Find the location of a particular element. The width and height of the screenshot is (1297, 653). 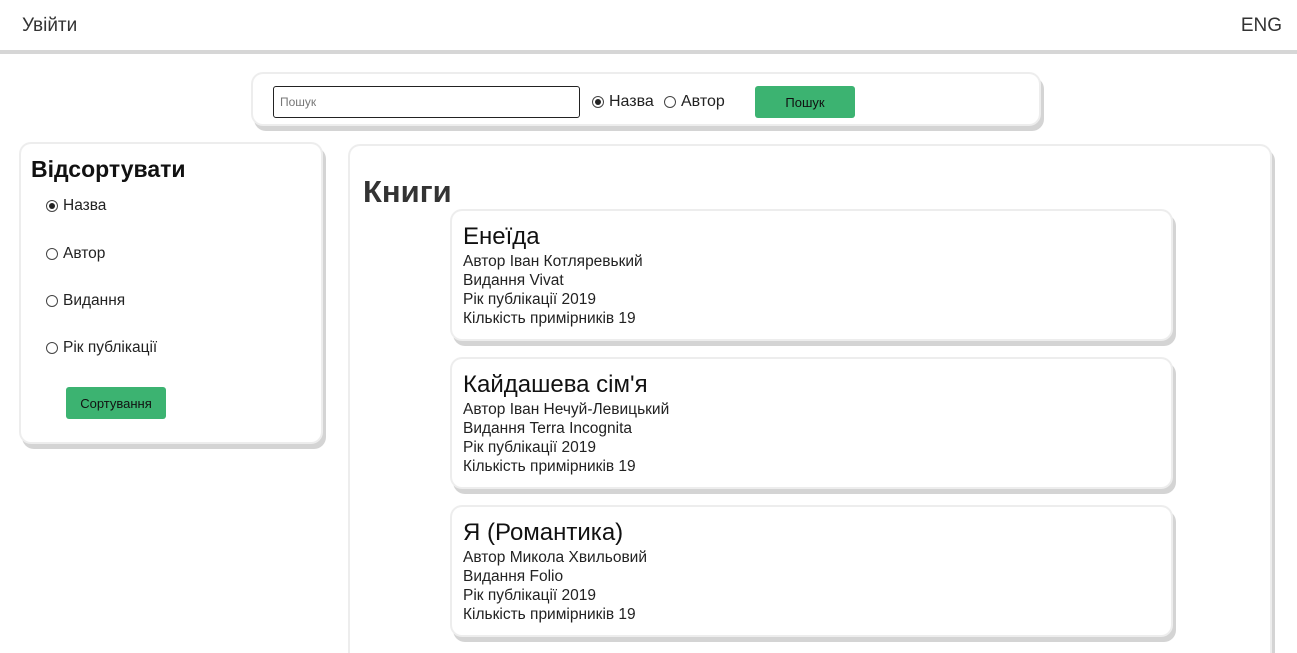

search-panel: Назва Автор Пошук is located at coordinates (646, 99).